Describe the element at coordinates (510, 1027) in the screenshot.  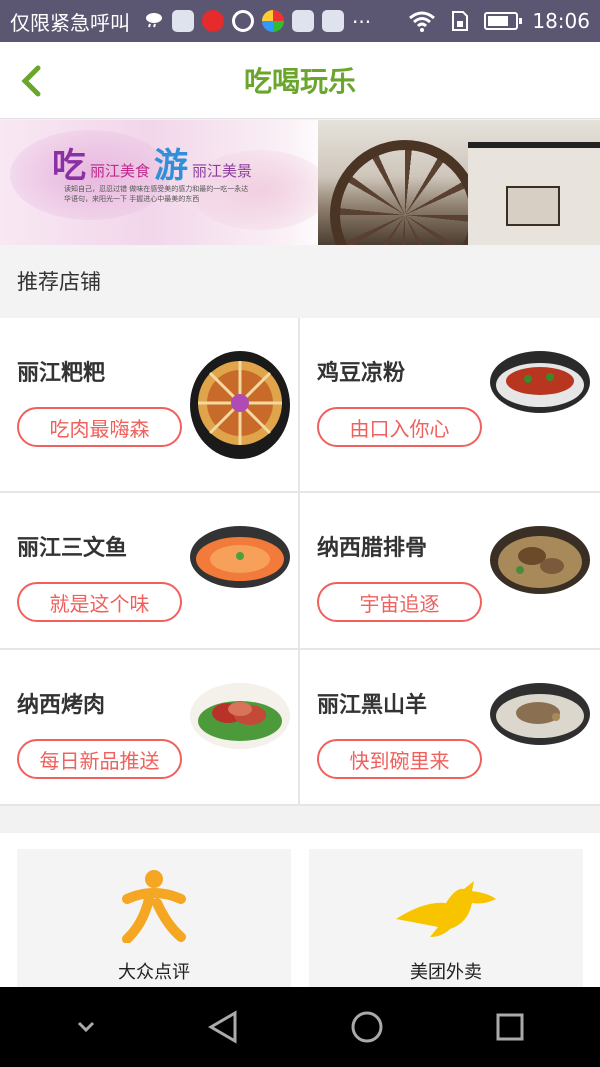
I see `recents-square-icon` at that location.